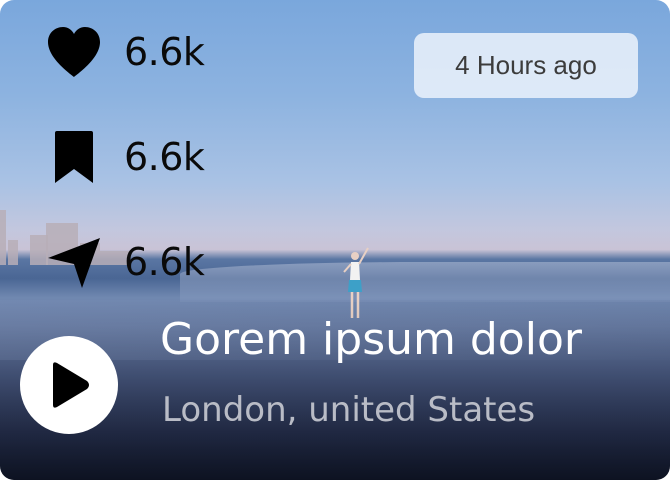 The height and width of the screenshot is (480, 670). Describe the element at coordinates (349, 410) in the screenshot. I see `post-location: London, united States` at that location.